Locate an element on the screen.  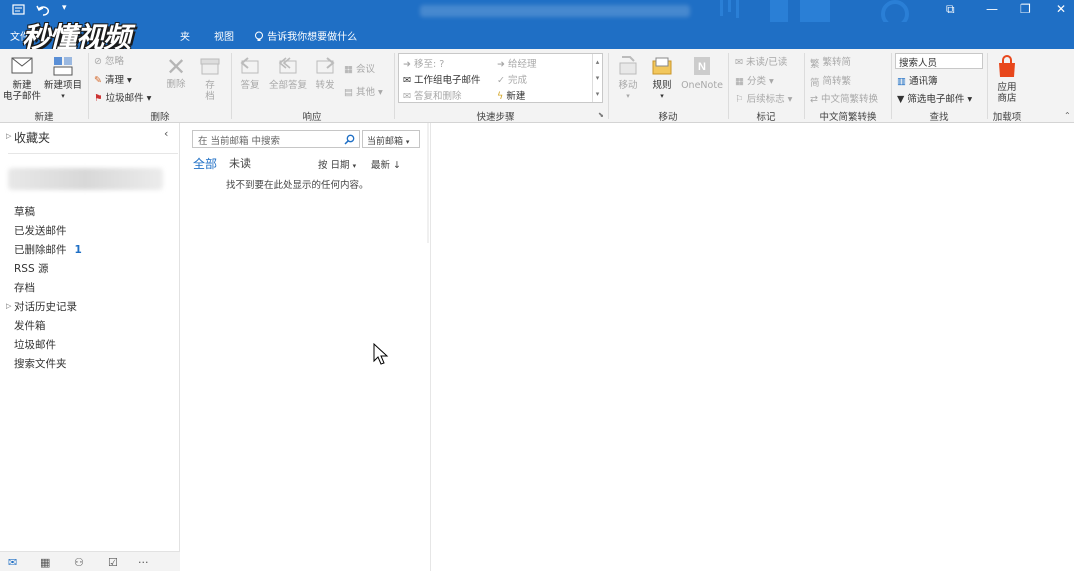
minimize-icon: — is located at coordinates (992, 9).